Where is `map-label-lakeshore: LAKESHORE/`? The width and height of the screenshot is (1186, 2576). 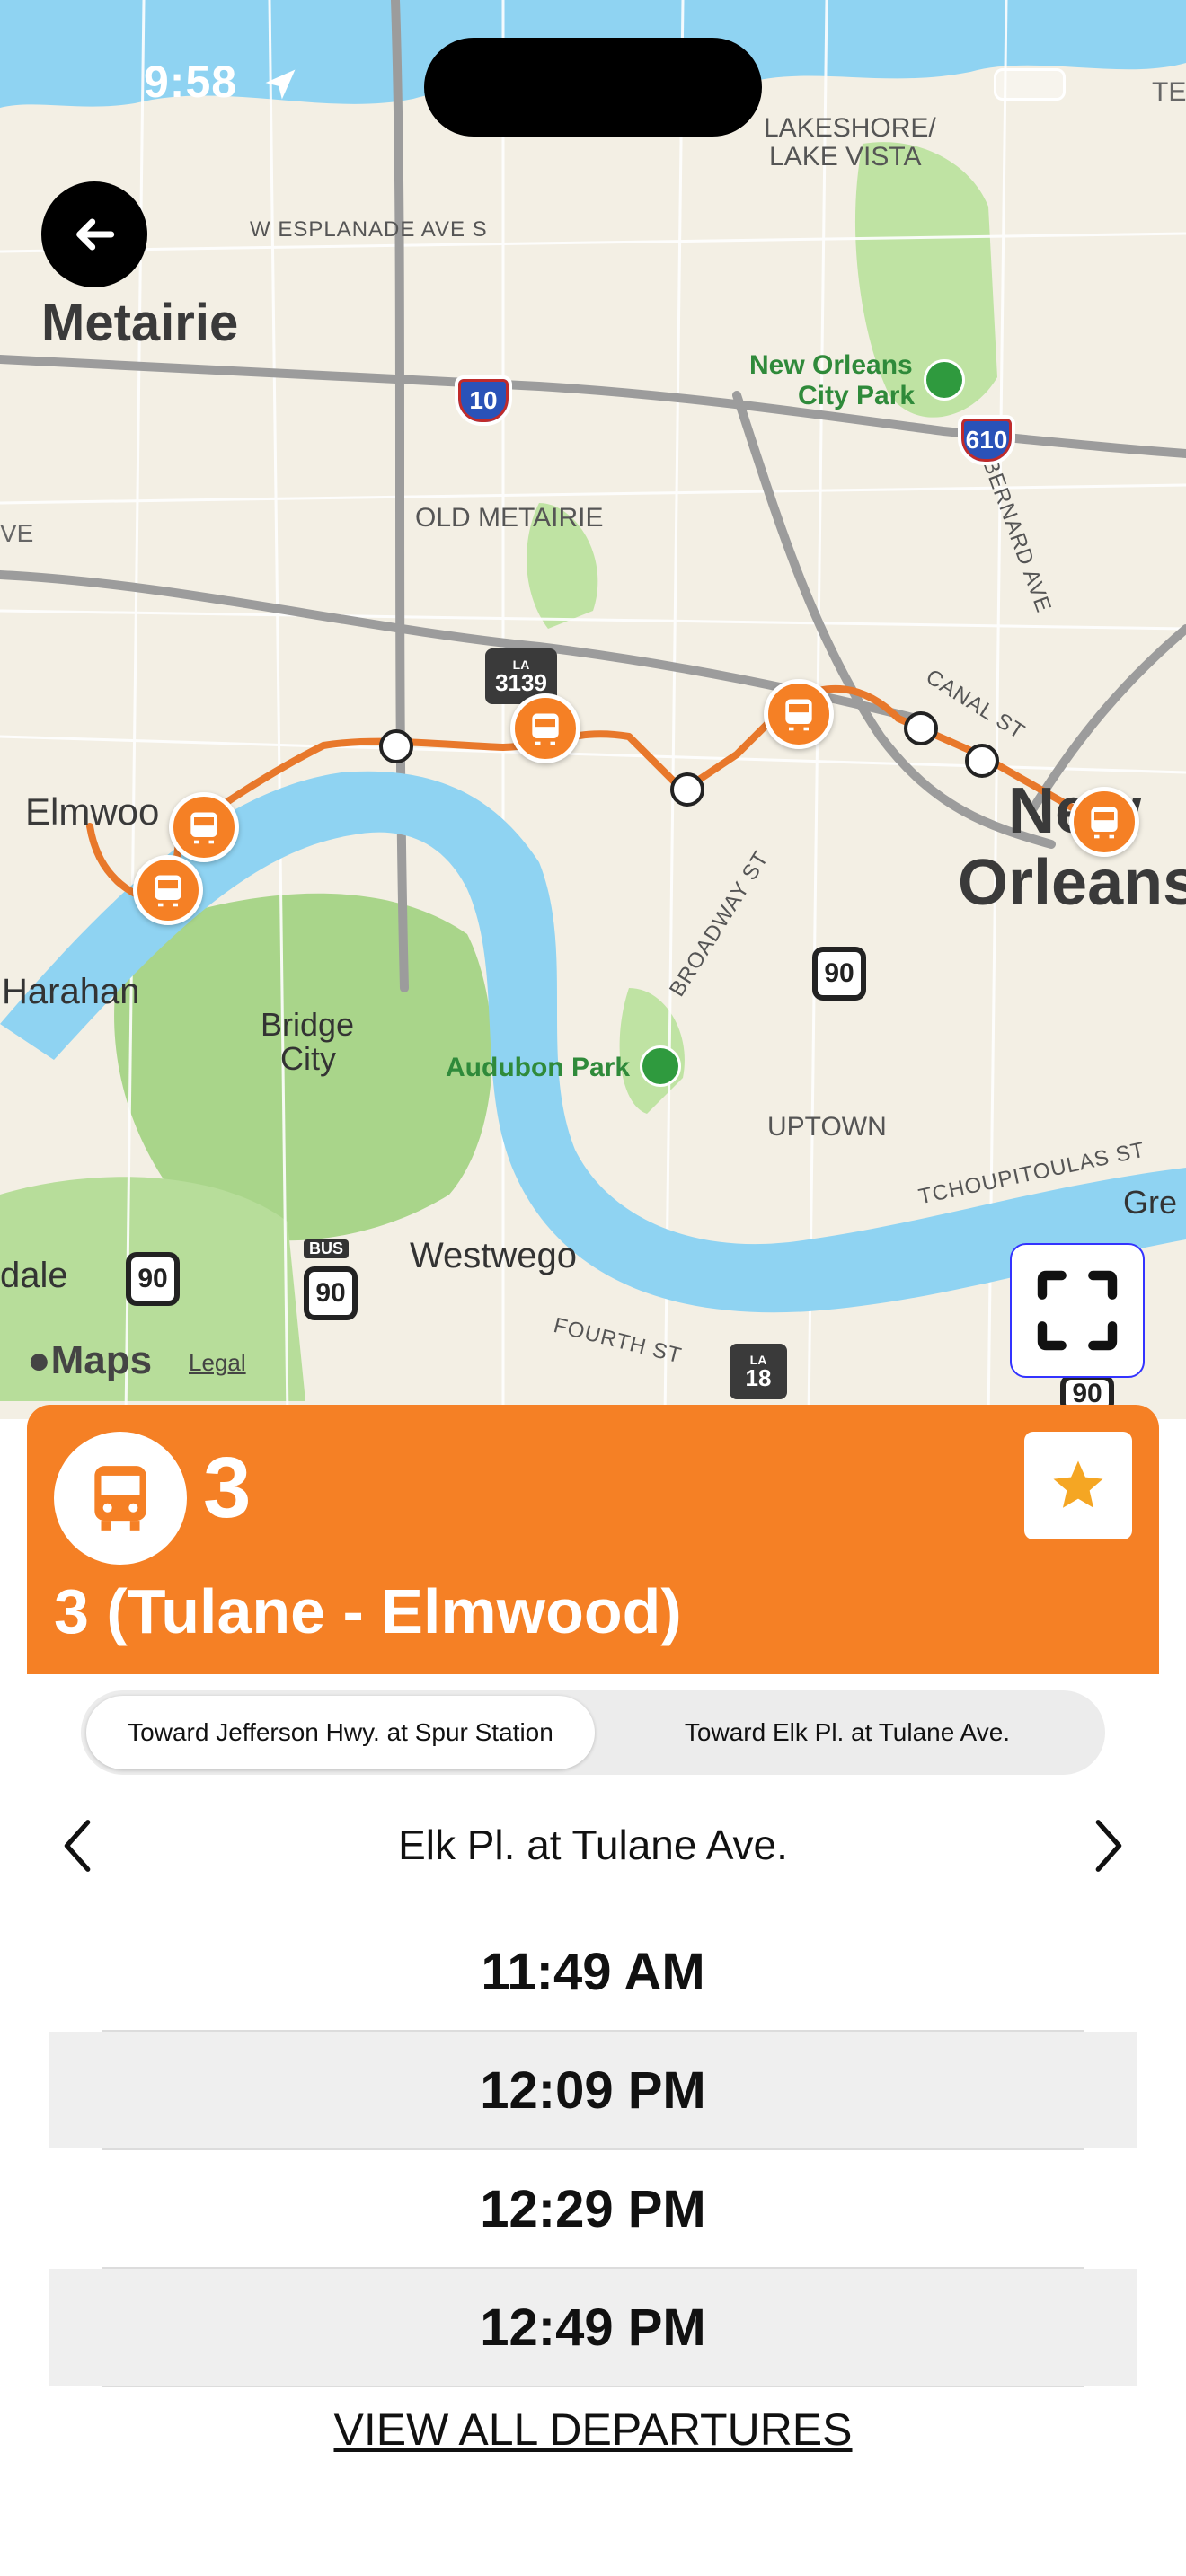
map-label-lakeshore: LAKESHORE/ is located at coordinates (850, 128).